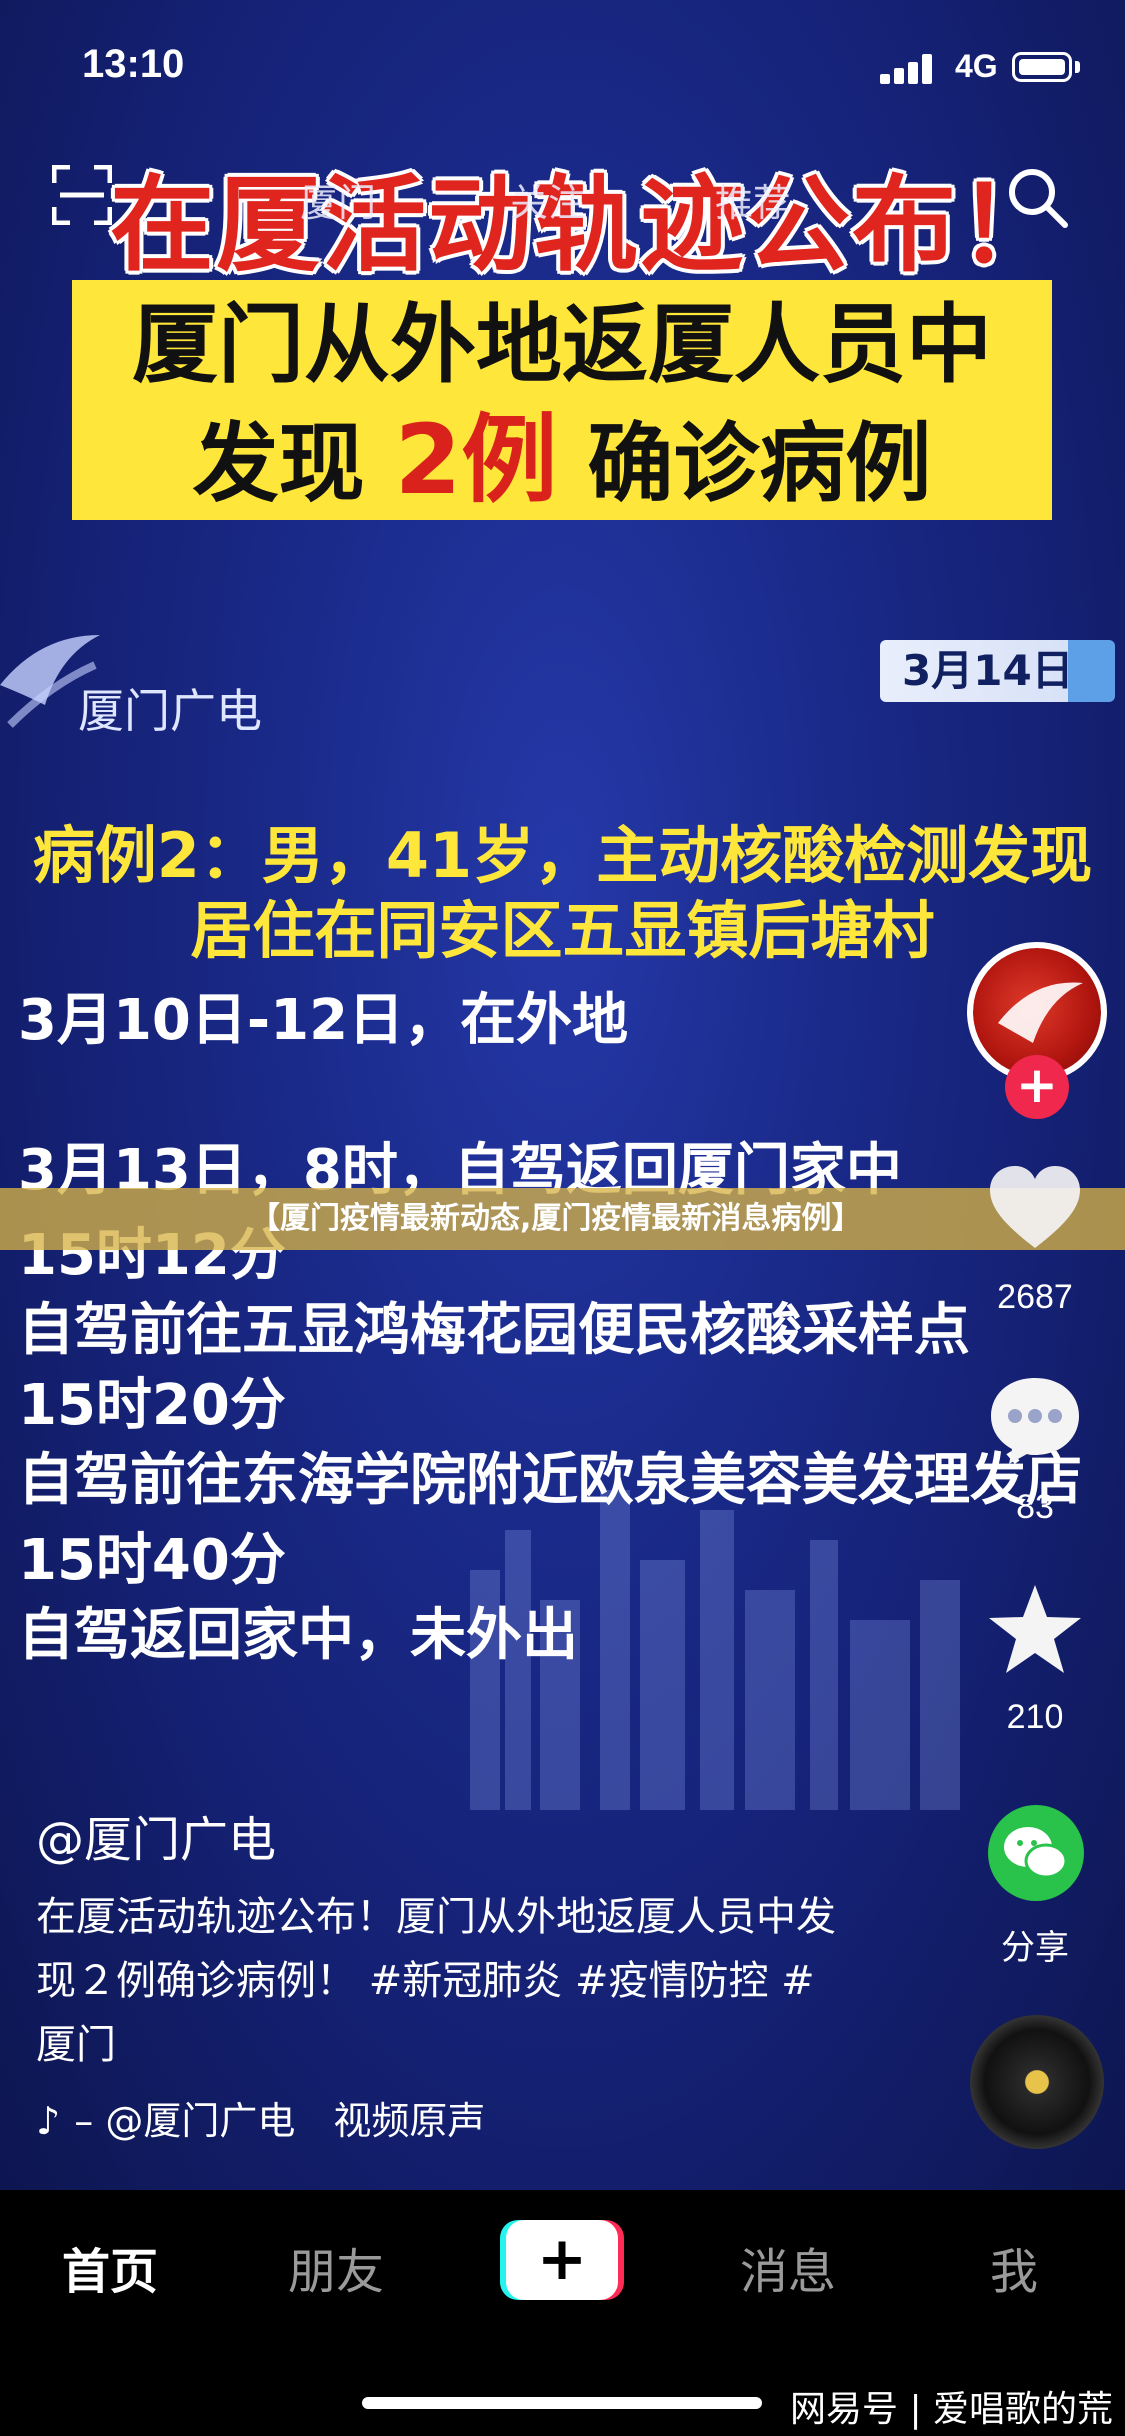  I want to click on favorite-star-icon, so click(1035, 1630).